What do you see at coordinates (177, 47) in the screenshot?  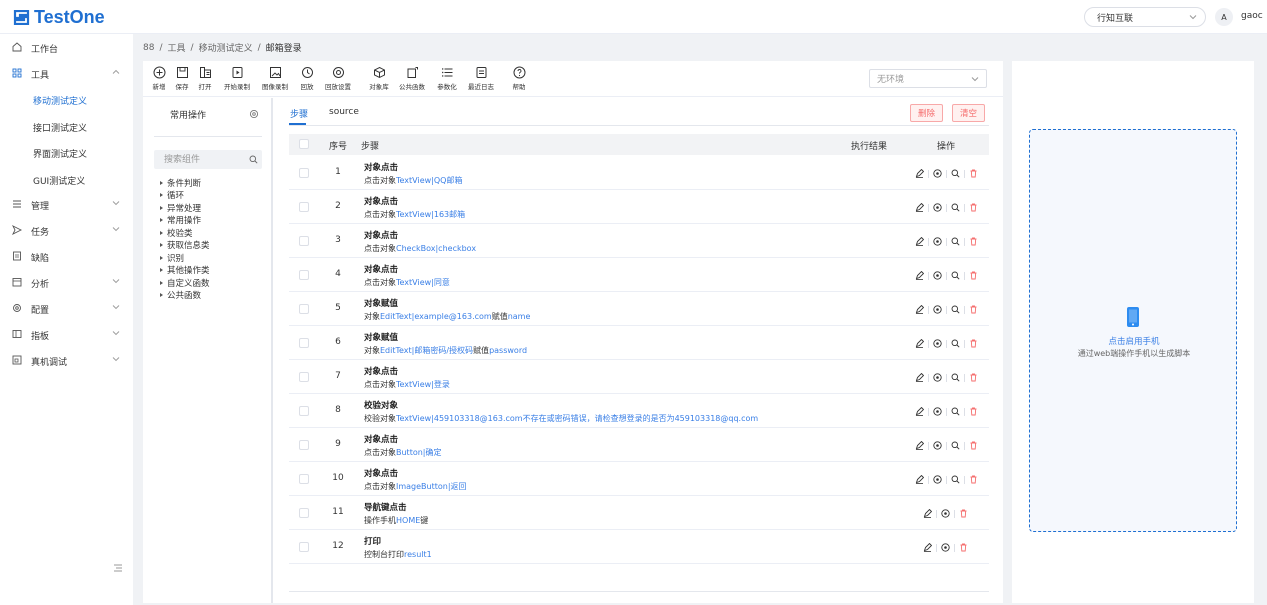 I see `breadcrumb-item: 工具` at bounding box center [177, 47].